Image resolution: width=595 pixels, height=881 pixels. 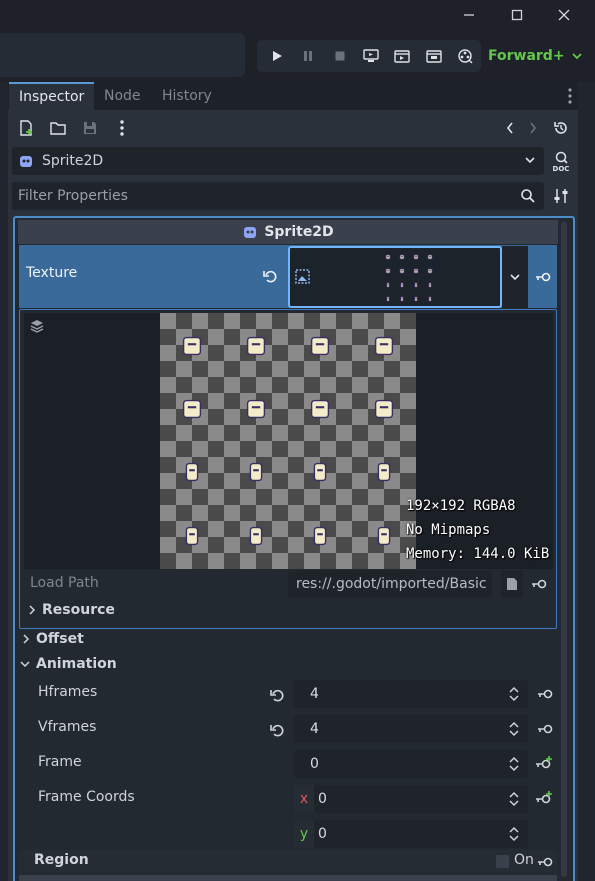 I want to click on play-controls, so click(x=369, y=56).